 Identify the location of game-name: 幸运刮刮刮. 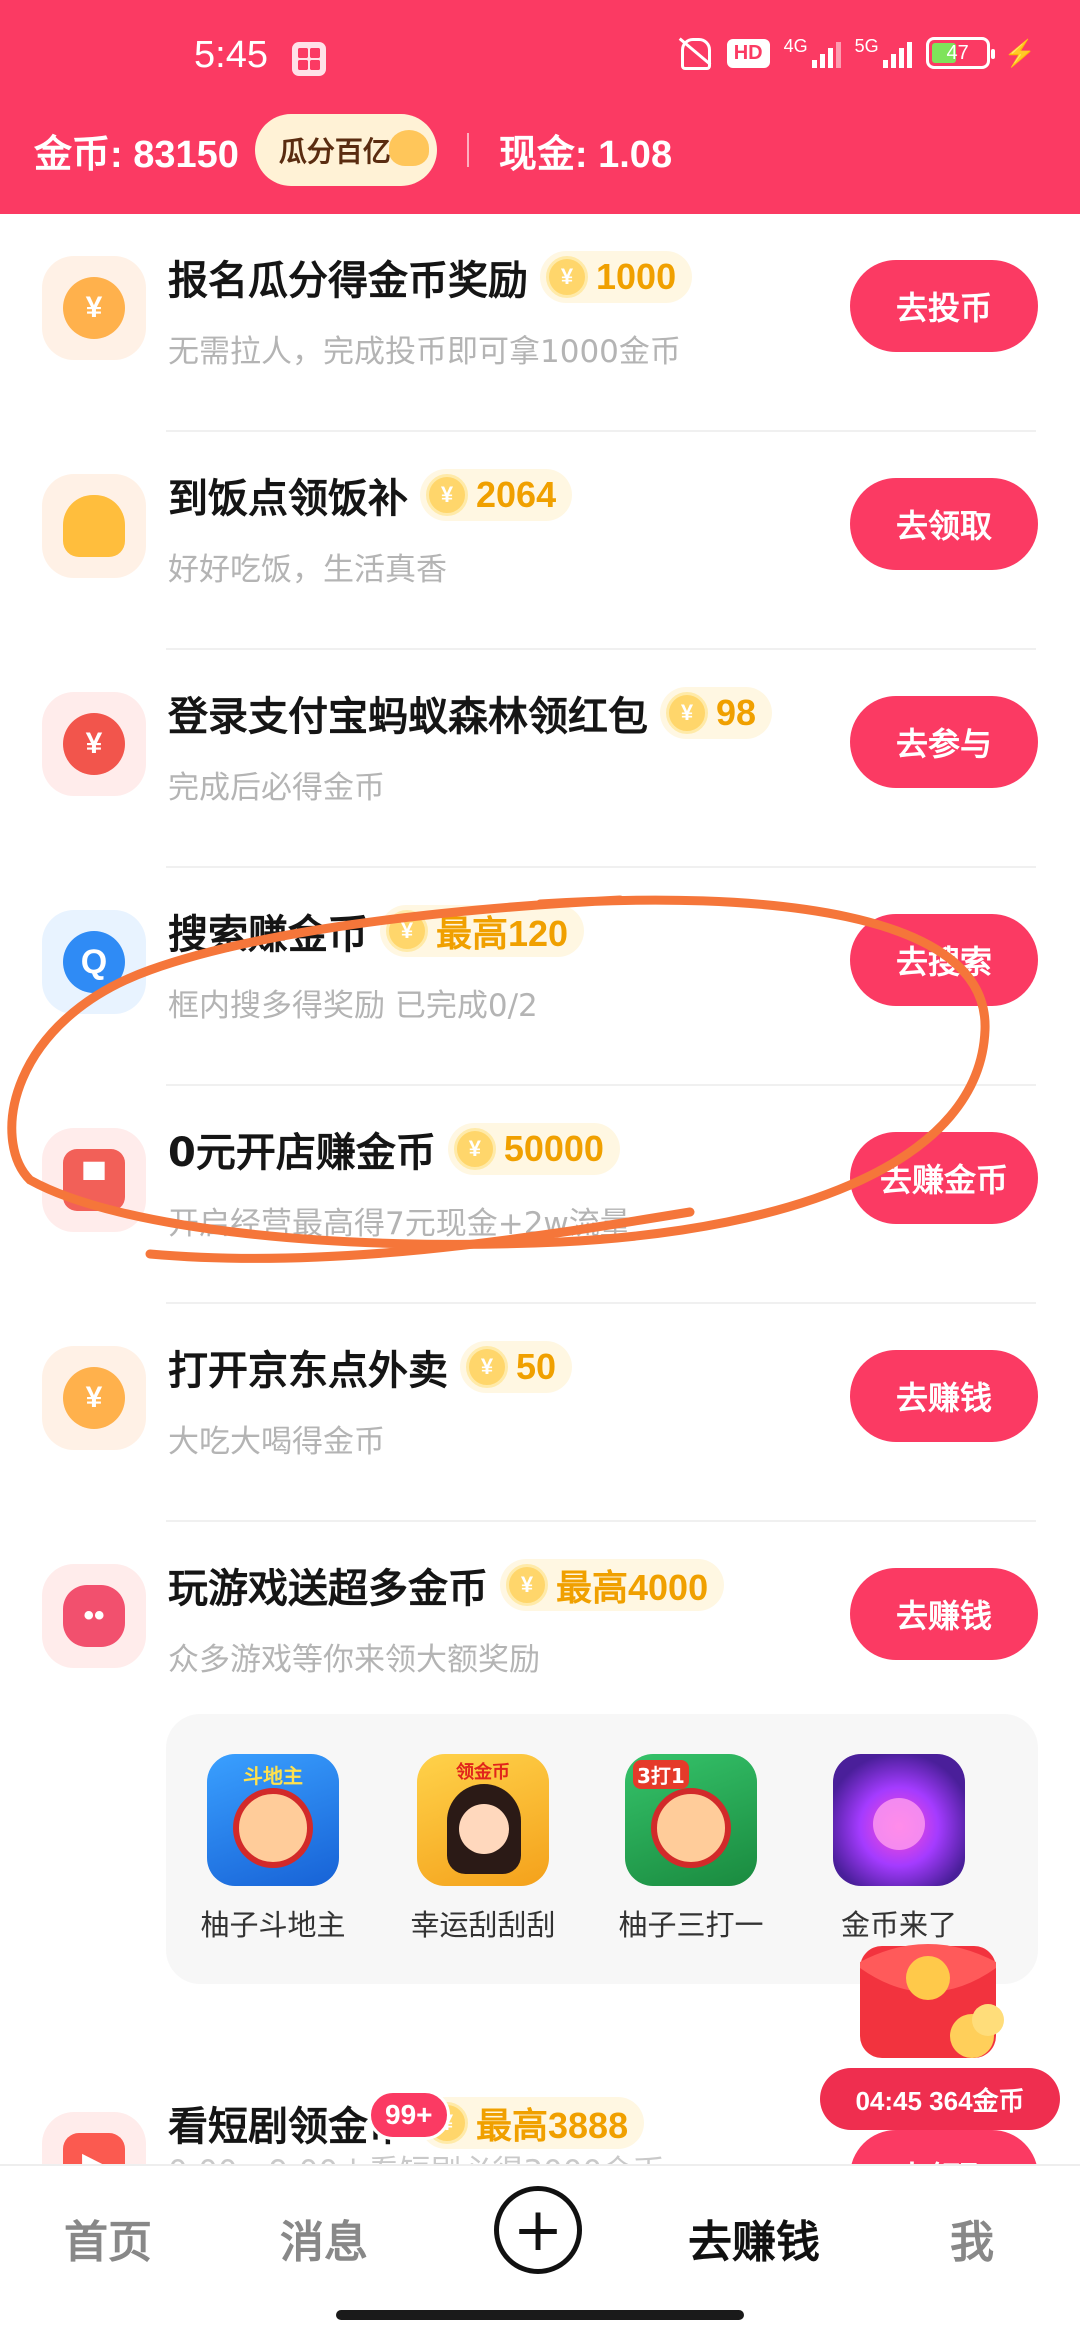
(483, 1925).